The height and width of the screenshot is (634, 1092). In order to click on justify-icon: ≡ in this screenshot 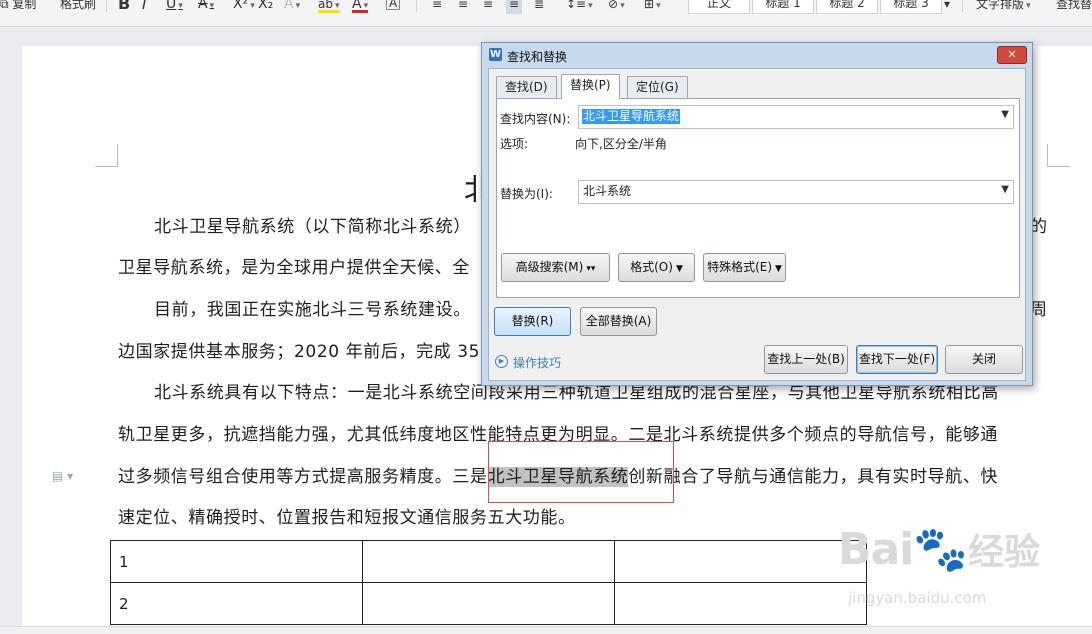, I will do `click(514, 7)`.